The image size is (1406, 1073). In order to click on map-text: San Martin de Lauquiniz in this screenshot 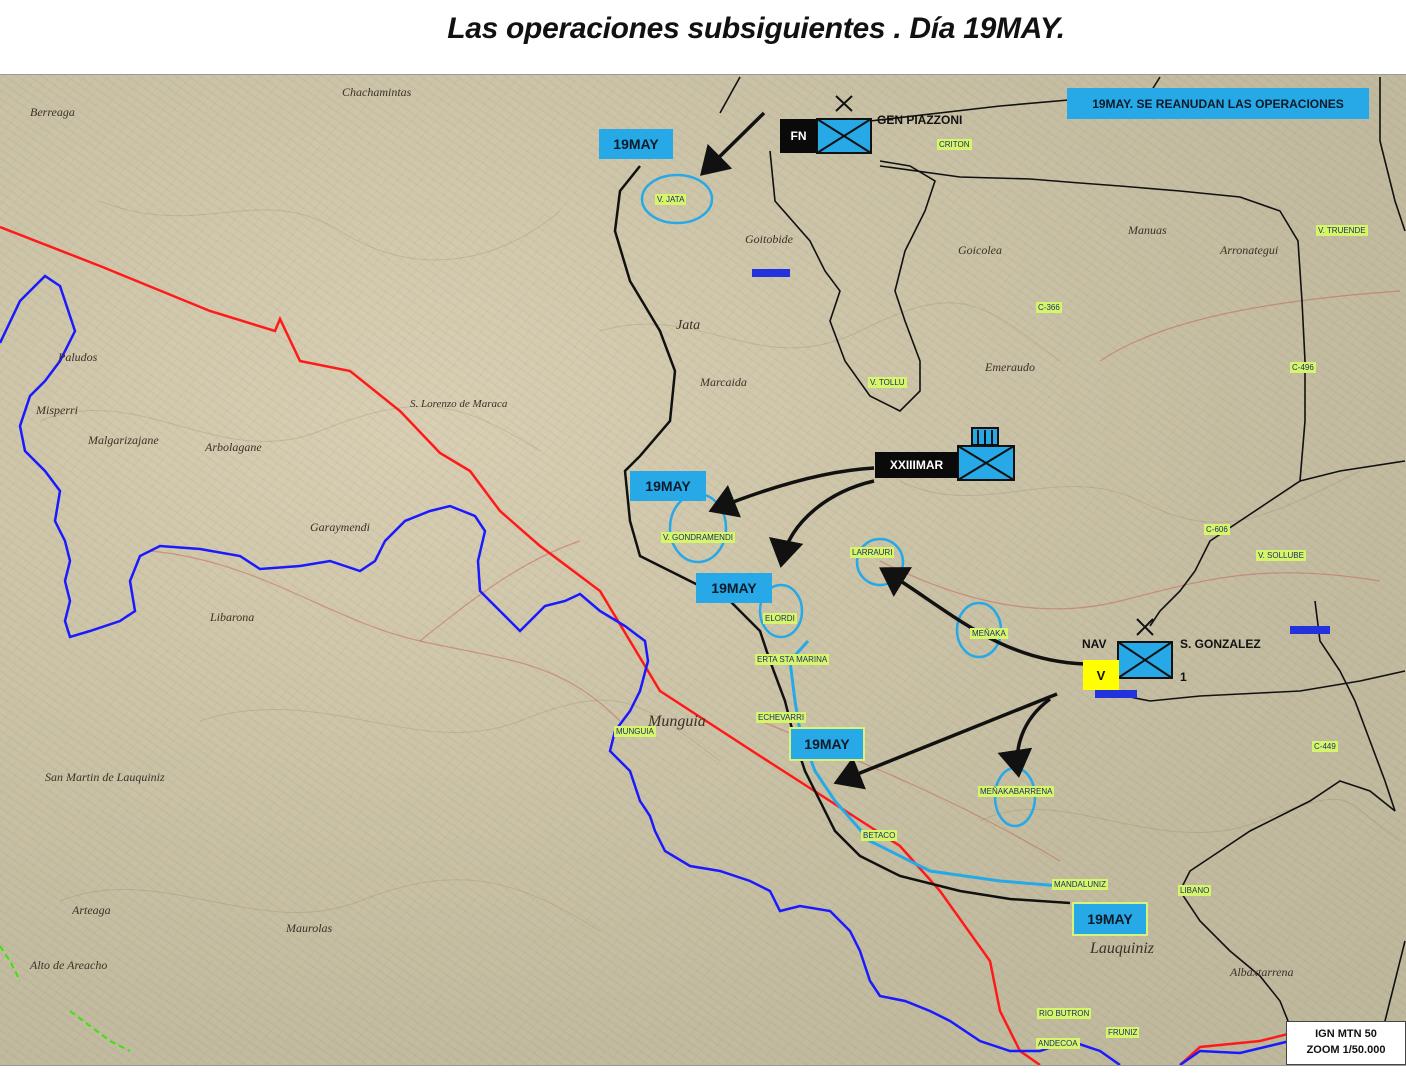, I will do `click(105, 777)`.